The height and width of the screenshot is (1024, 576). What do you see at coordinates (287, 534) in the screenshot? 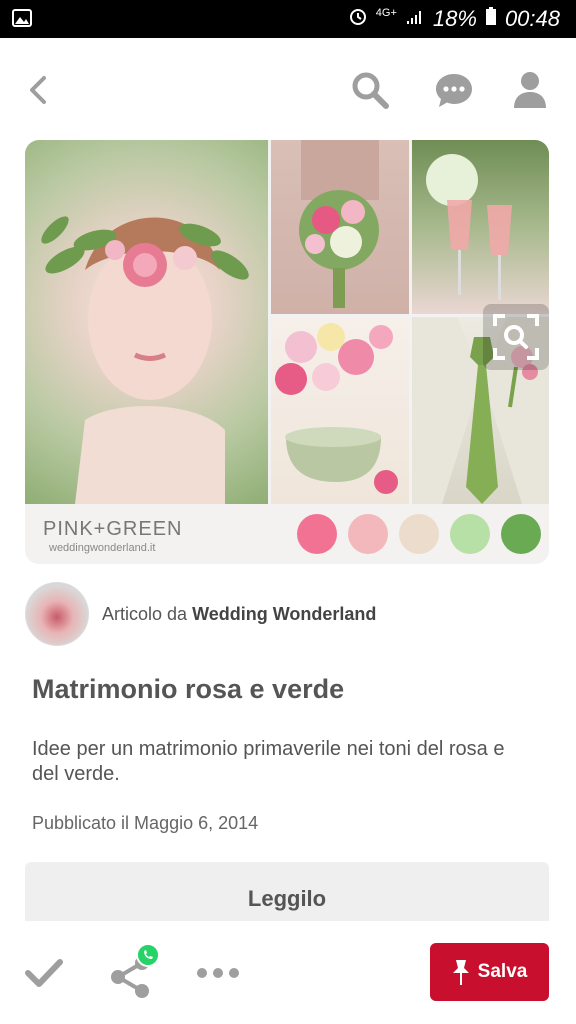
I see `color-palette: PINK+GREEN weddingwonderland.it` at bounding box center [287, 534].